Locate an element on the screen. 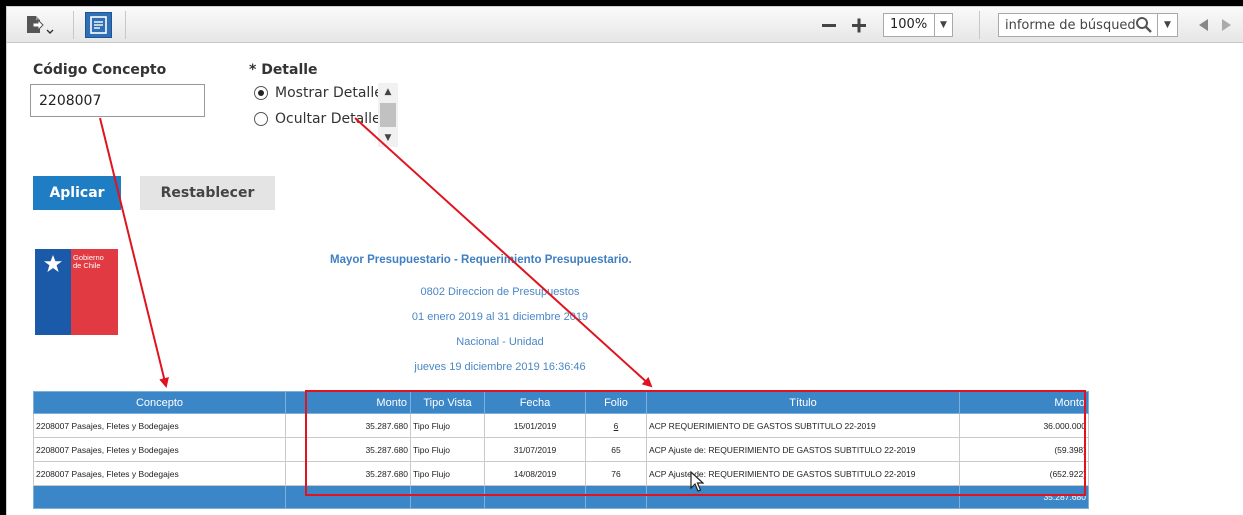  total-cell-empty is located at coordinates (159, 497).